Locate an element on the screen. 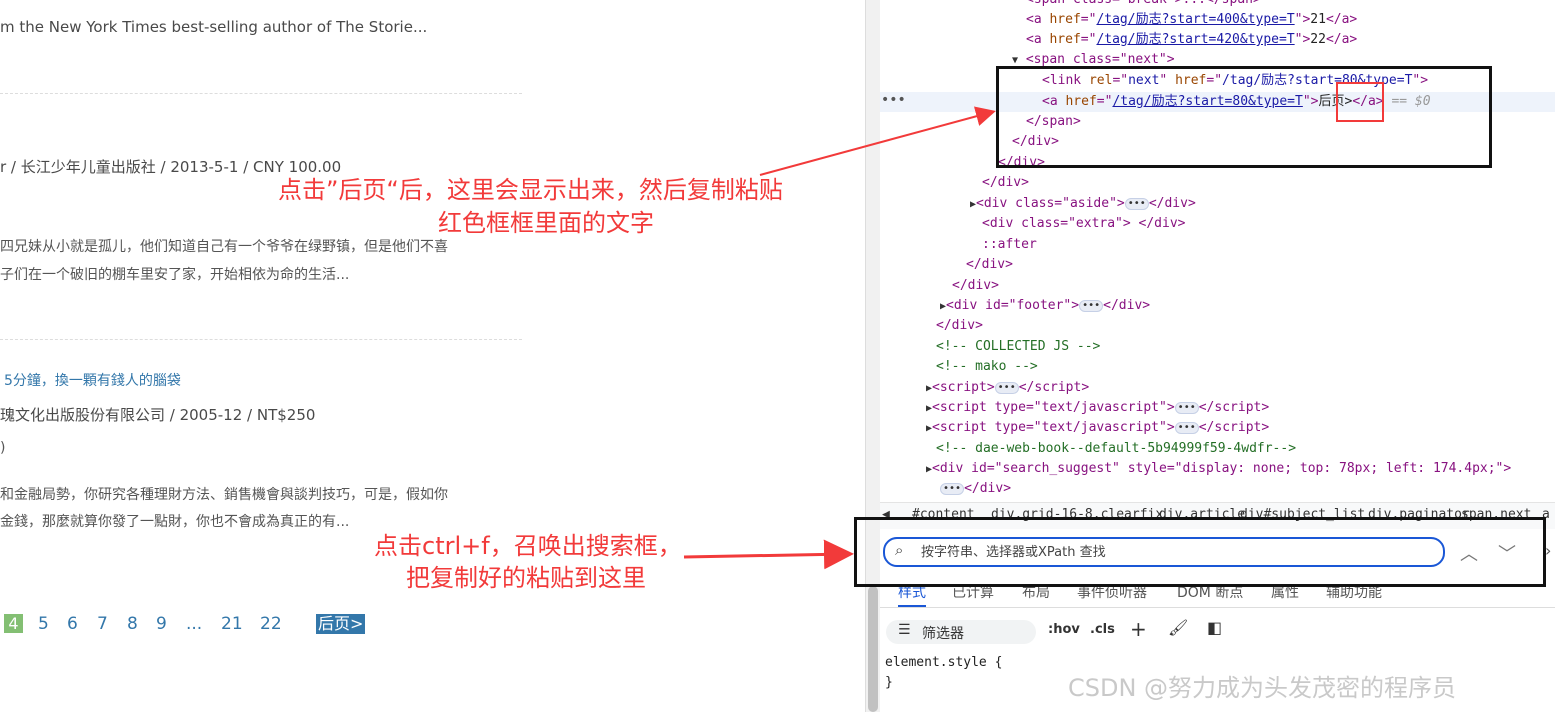  sidebar-toggle-icon: ◧ is located at coordinates (1214, 627).